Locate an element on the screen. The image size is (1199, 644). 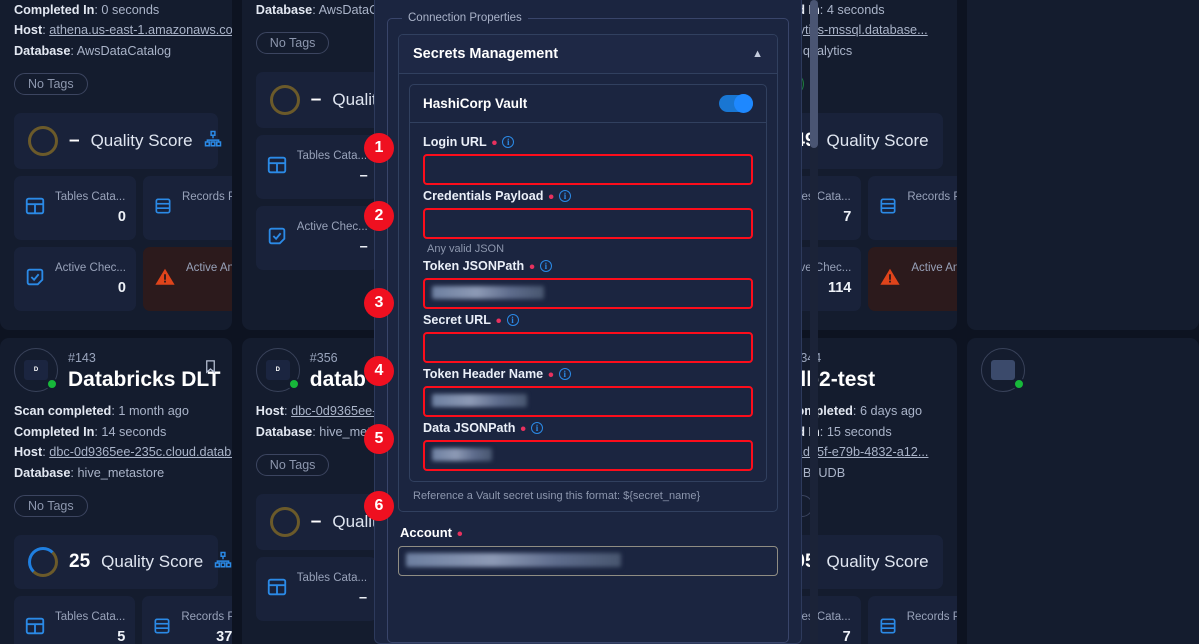
stat-tile: Active Ano... 0 is located at coordinates (187, 279).